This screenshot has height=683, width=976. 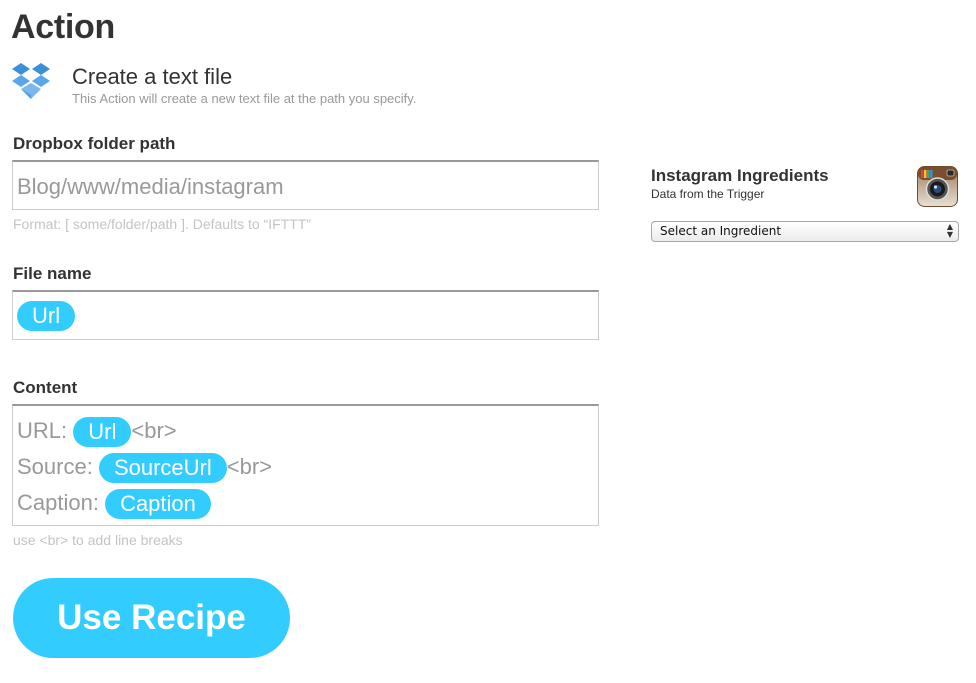 I want to click on folder-path-field: Blog/www/media/instagram, so click(x=305, y=185).